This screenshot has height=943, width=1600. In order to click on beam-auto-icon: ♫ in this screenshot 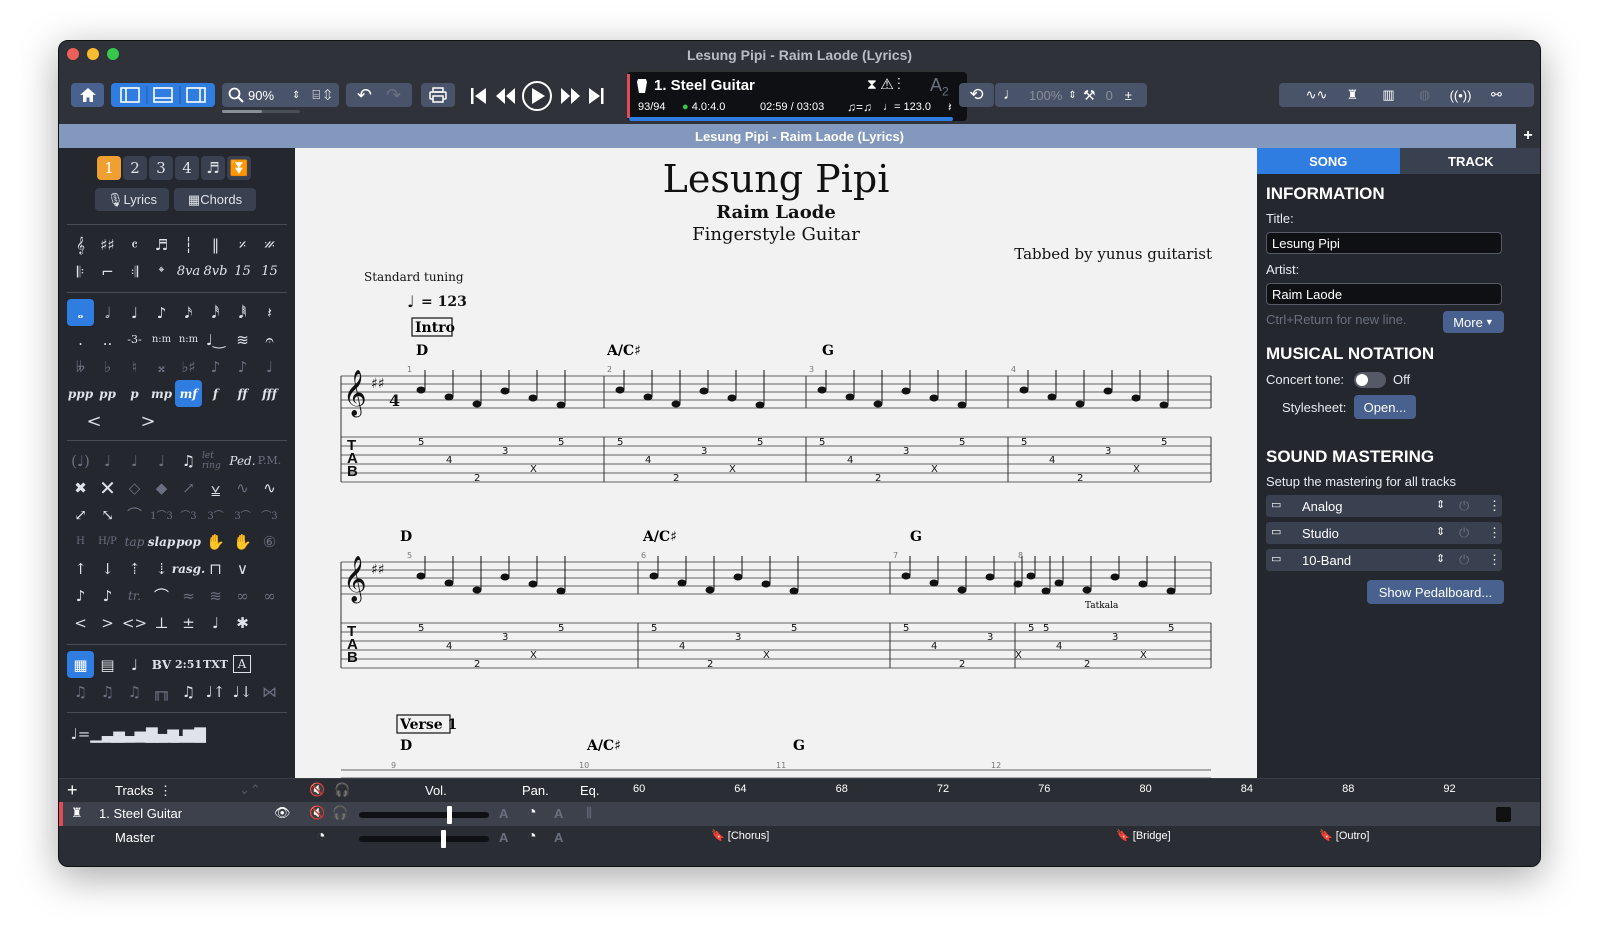, I will do `click(80, 691)`.